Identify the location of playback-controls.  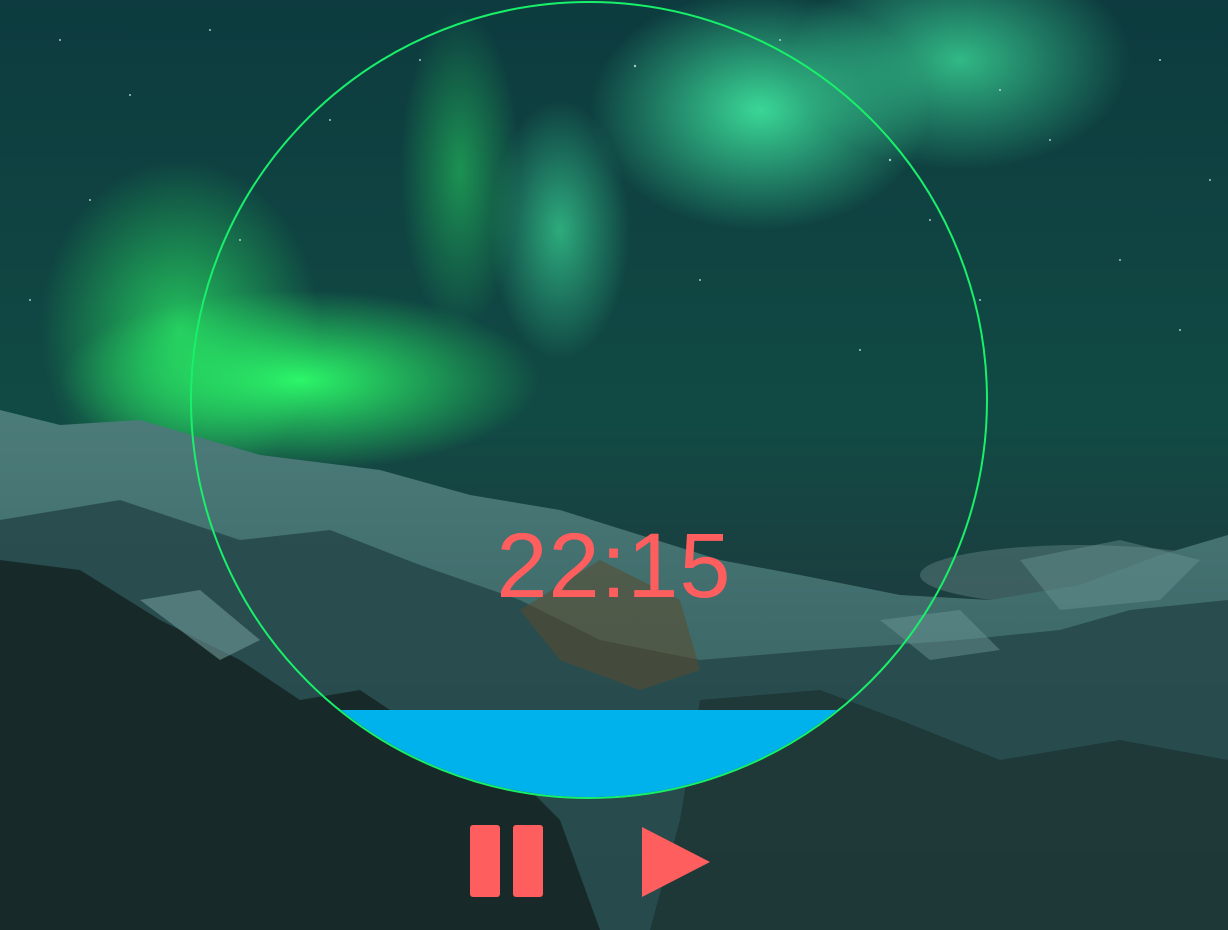
(614, 862).